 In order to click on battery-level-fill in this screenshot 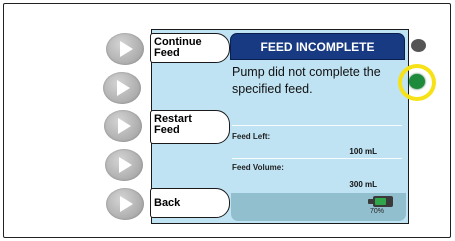, I will do `click(381, 201)`.